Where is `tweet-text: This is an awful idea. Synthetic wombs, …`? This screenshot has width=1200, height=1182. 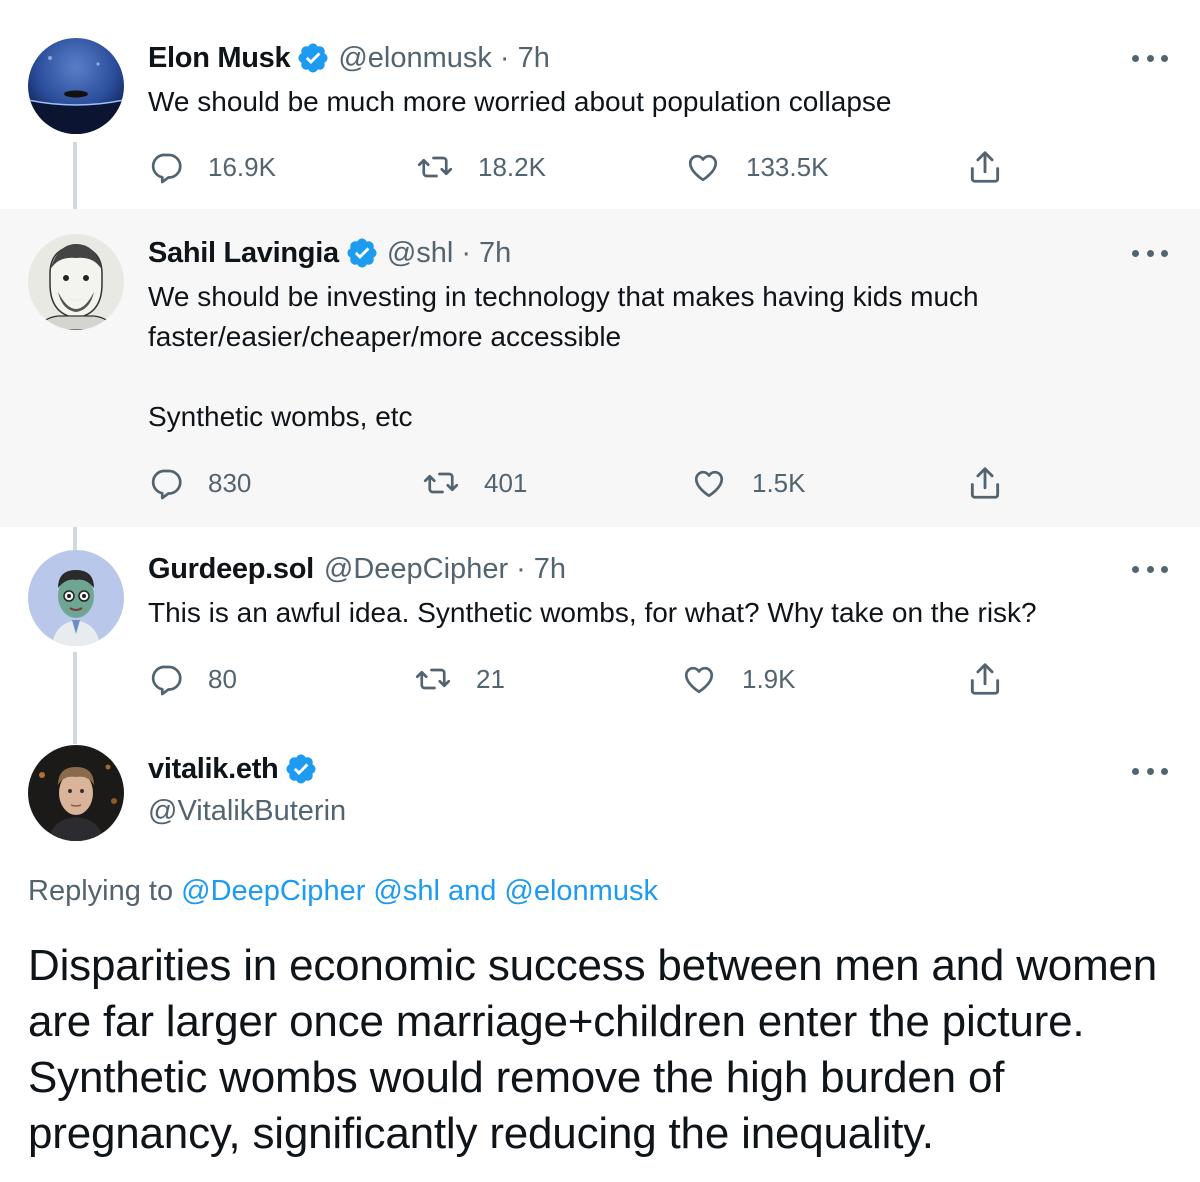 tweet-text: This is an awful idea. Synthetic wombs, … is located at coordinates (592, 612).